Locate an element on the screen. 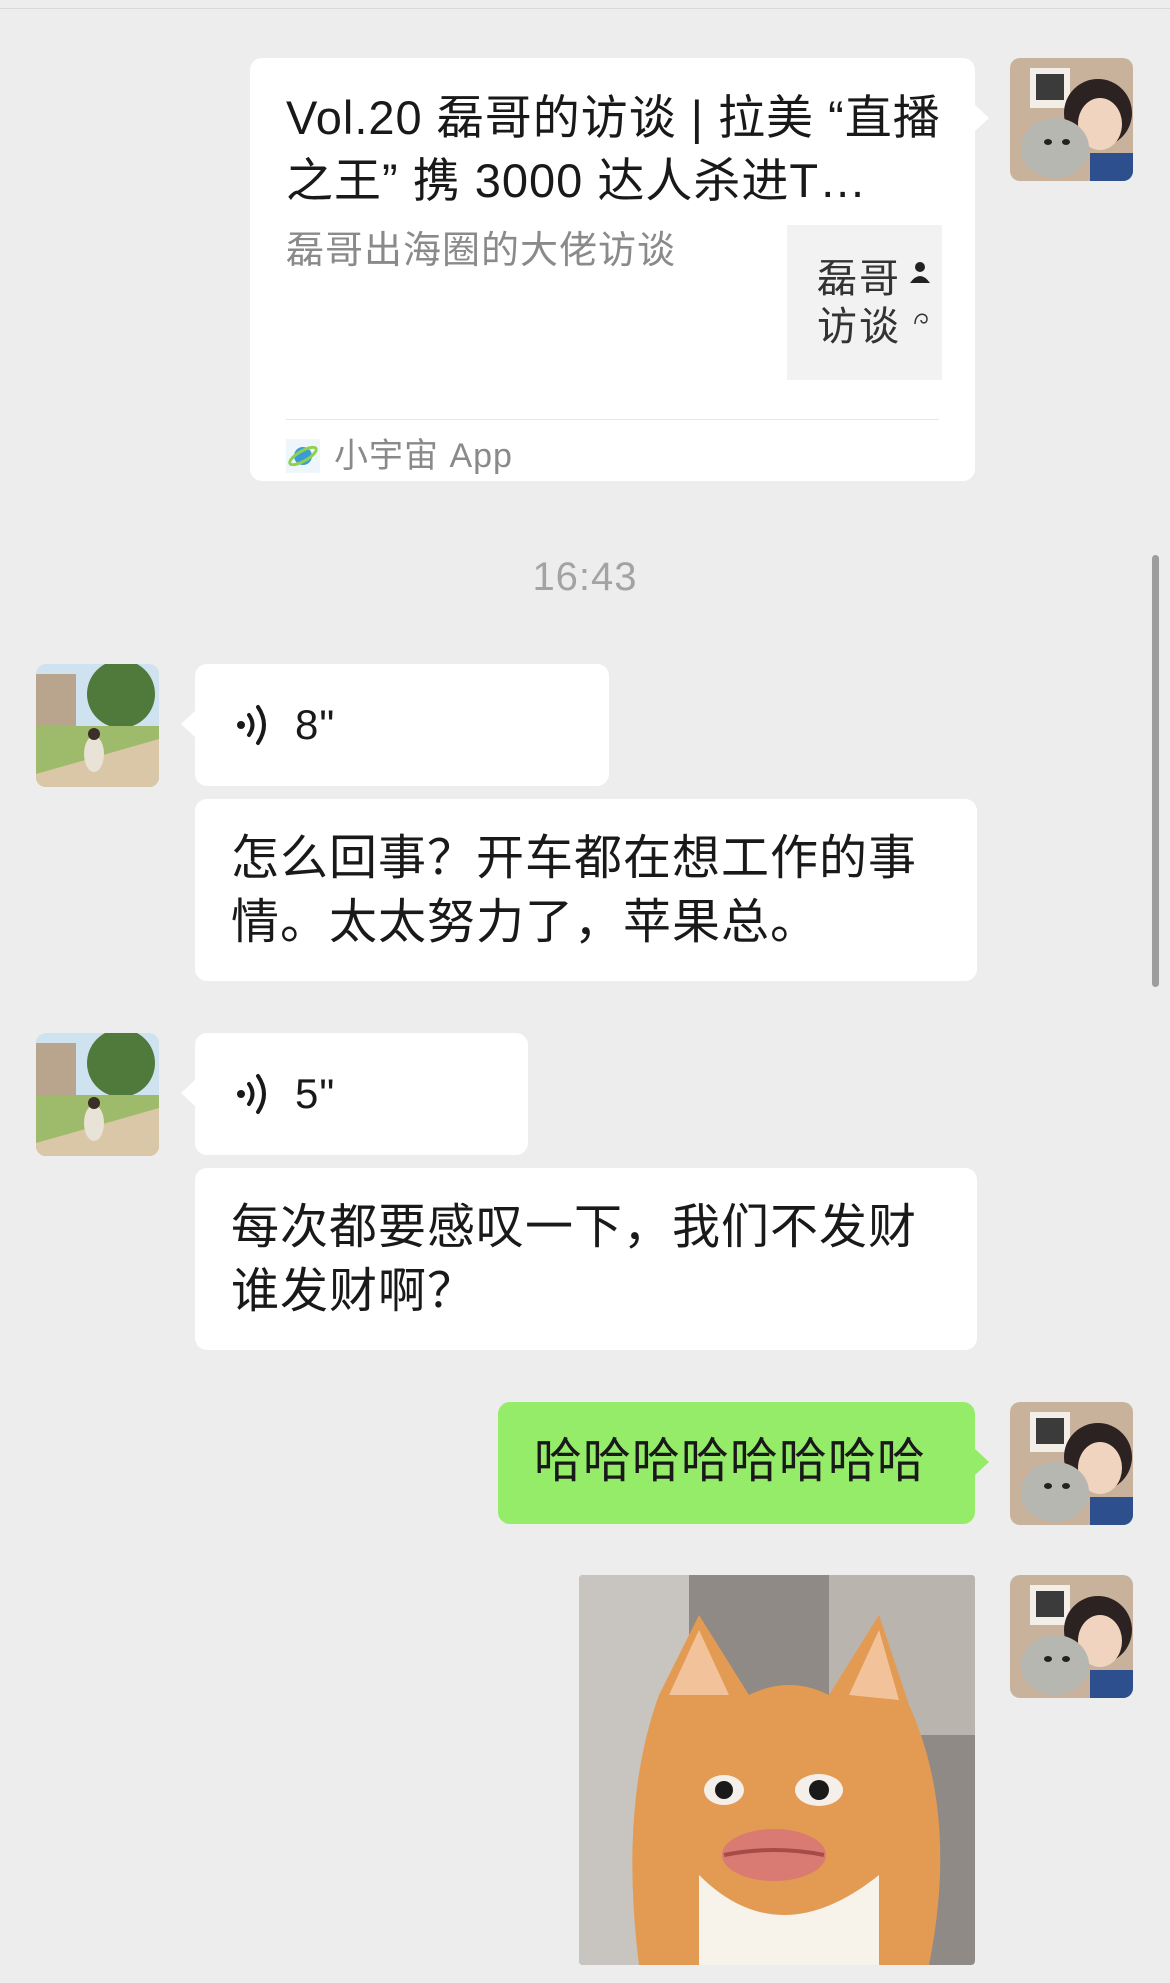 The width and height of the screenshot is (1170, 1983). planet-icon is located at coordinates (303, 456).